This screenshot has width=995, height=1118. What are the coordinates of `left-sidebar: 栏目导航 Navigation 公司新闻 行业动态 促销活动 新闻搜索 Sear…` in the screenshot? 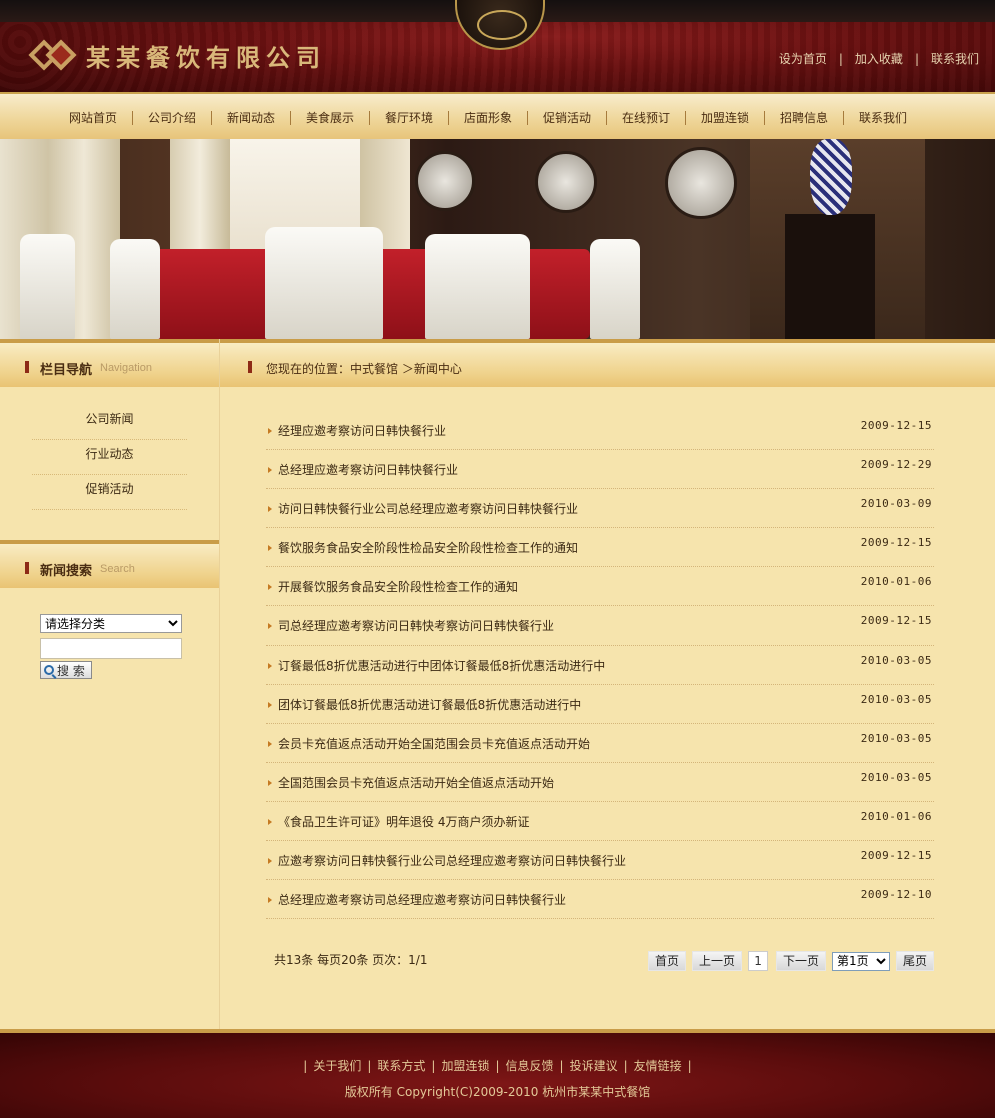 It's located at (110, 684).